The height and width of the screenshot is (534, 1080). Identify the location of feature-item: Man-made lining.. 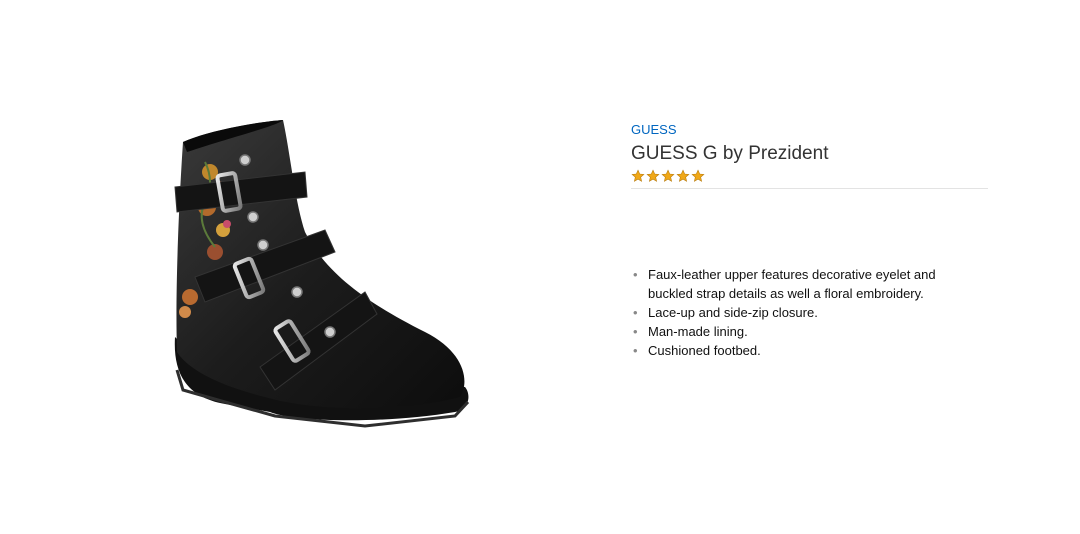
(796, 331).